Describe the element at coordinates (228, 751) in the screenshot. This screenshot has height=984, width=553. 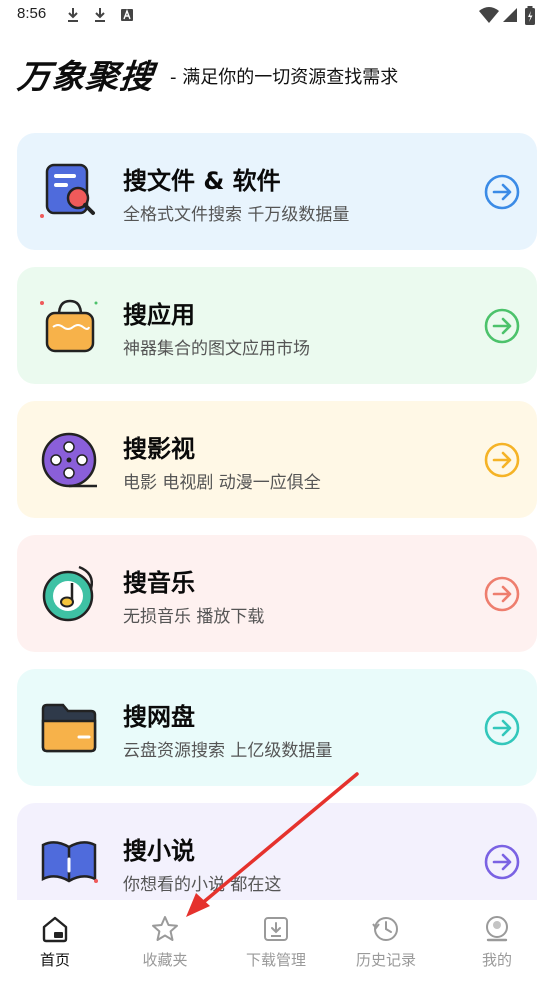
I see `card-subtitle: 云盘资源搜索 上亿级数据量` at that location.